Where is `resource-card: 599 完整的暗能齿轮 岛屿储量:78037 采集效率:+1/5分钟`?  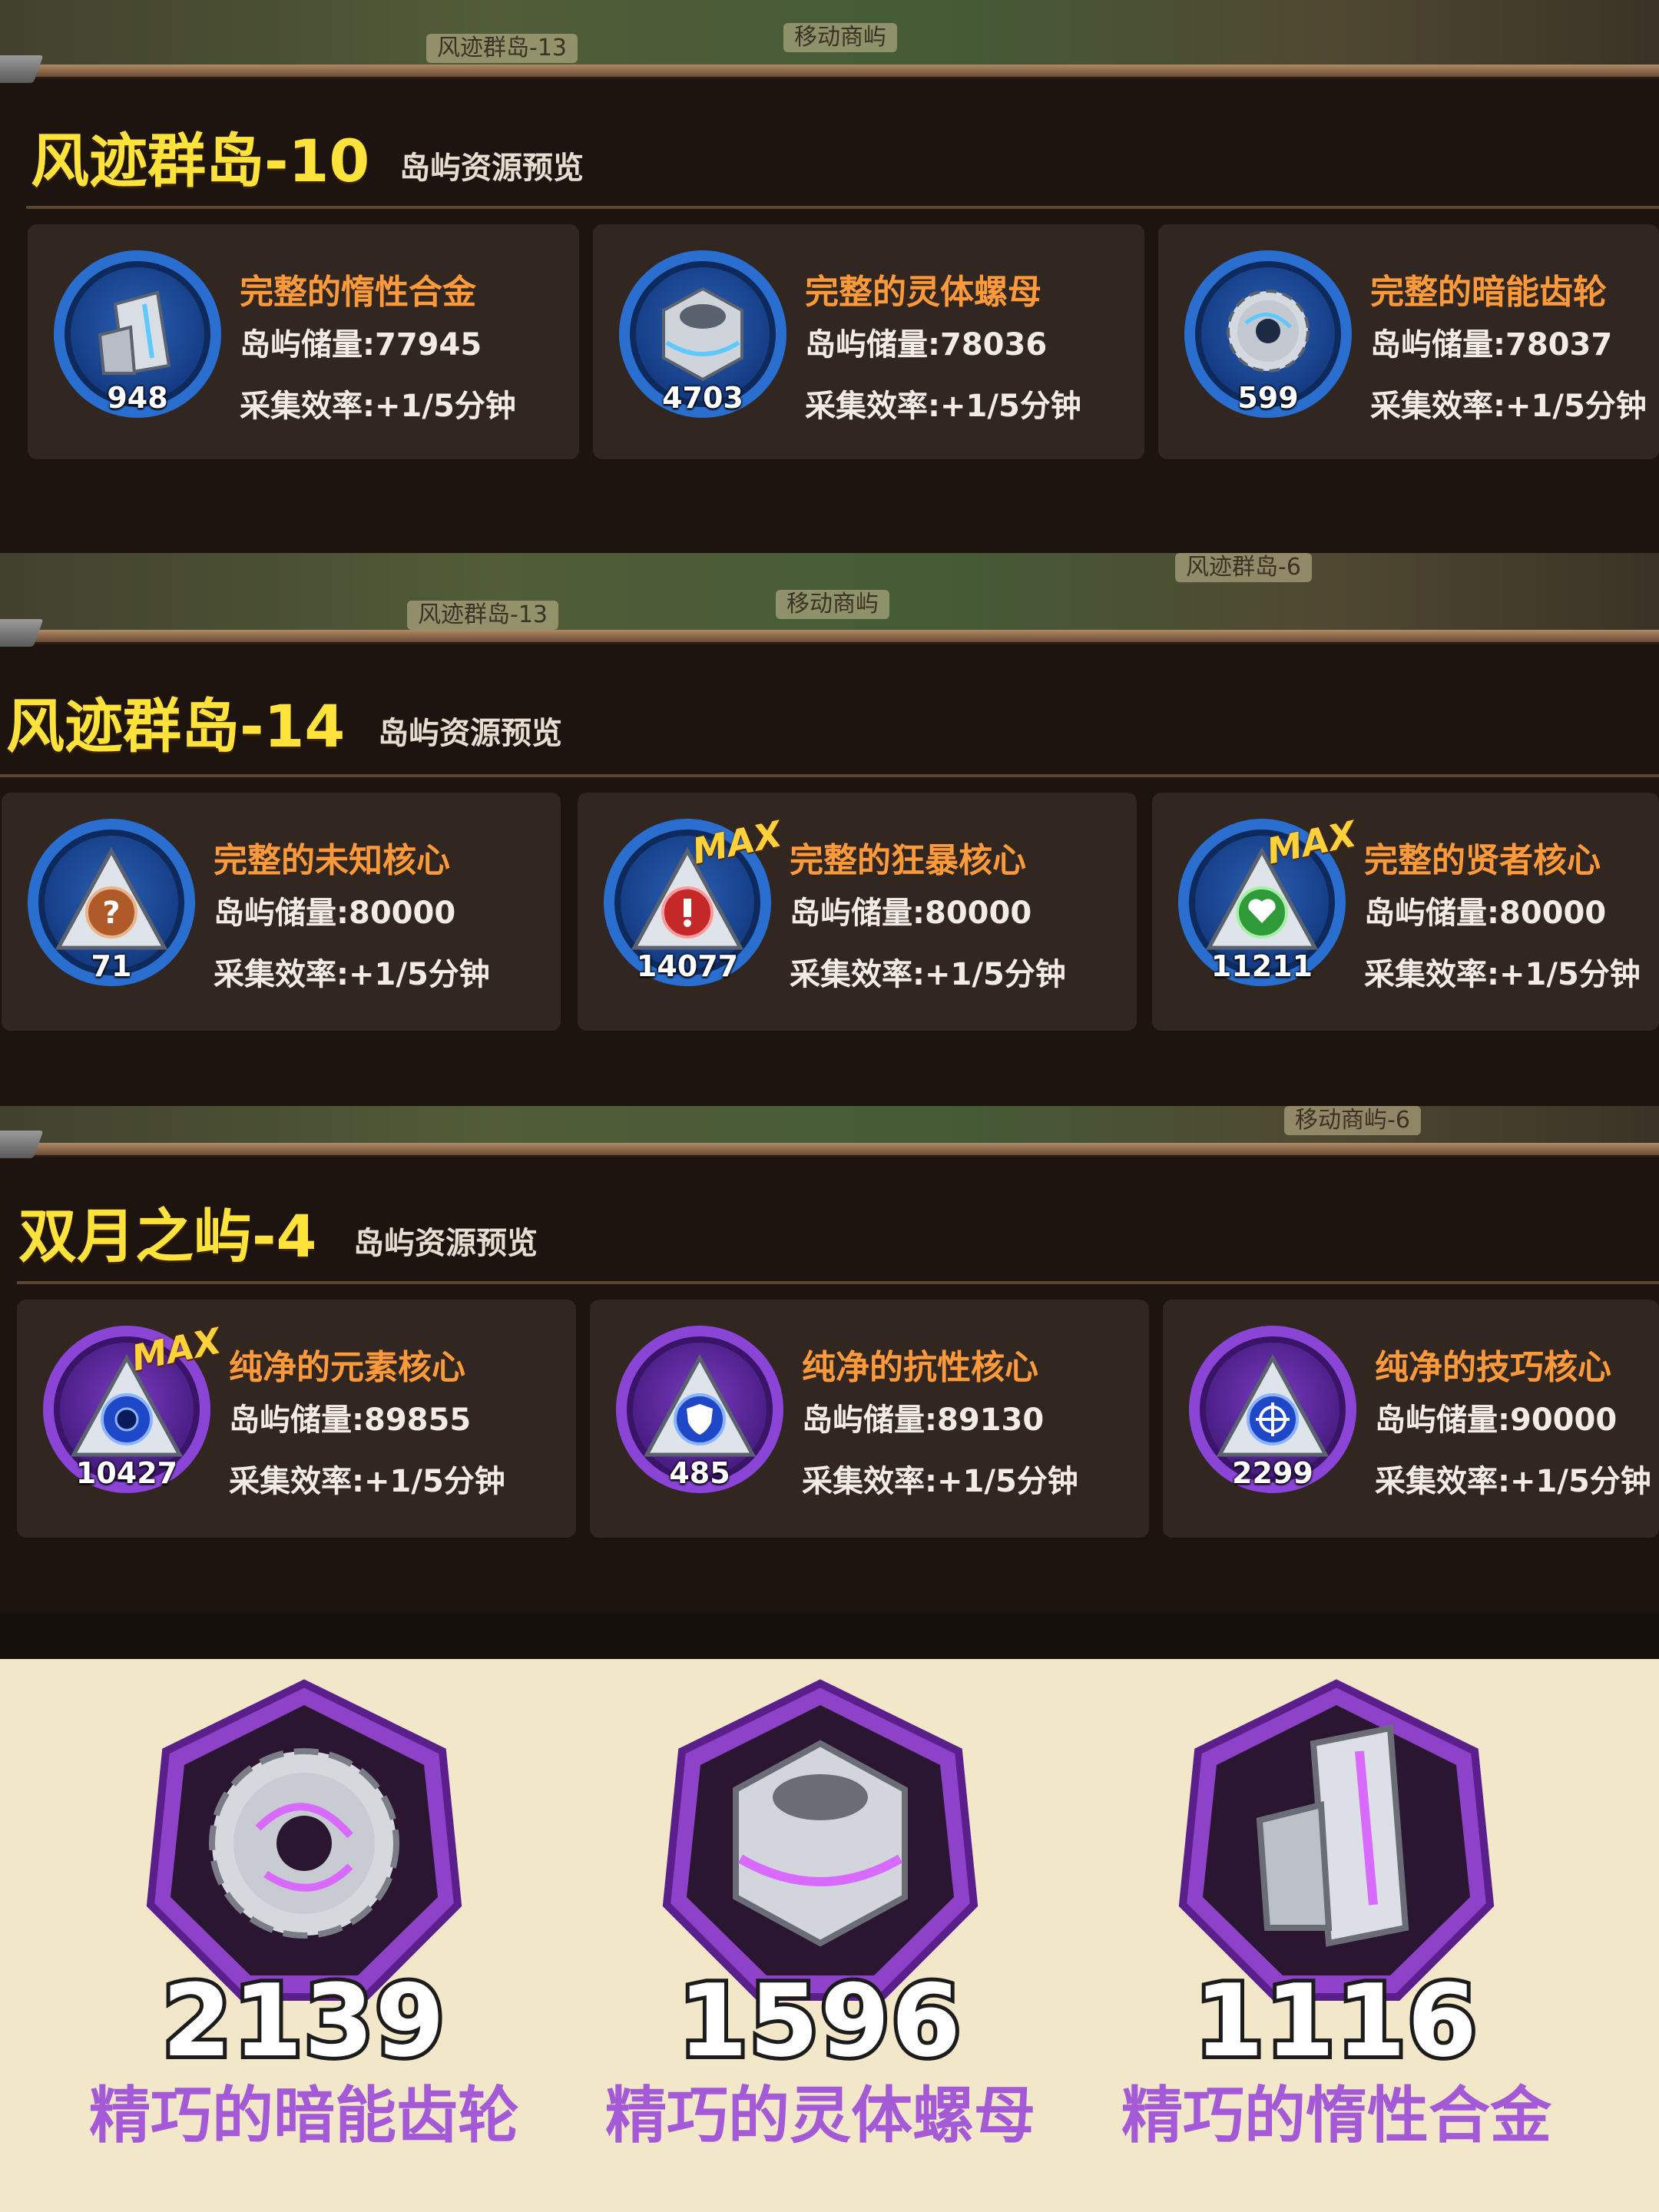 resource-card: 599 完整的暗能齿轮 岛屿储量:78037 采集效率:+1/5分钟 is located at coordinates (1409, 341).